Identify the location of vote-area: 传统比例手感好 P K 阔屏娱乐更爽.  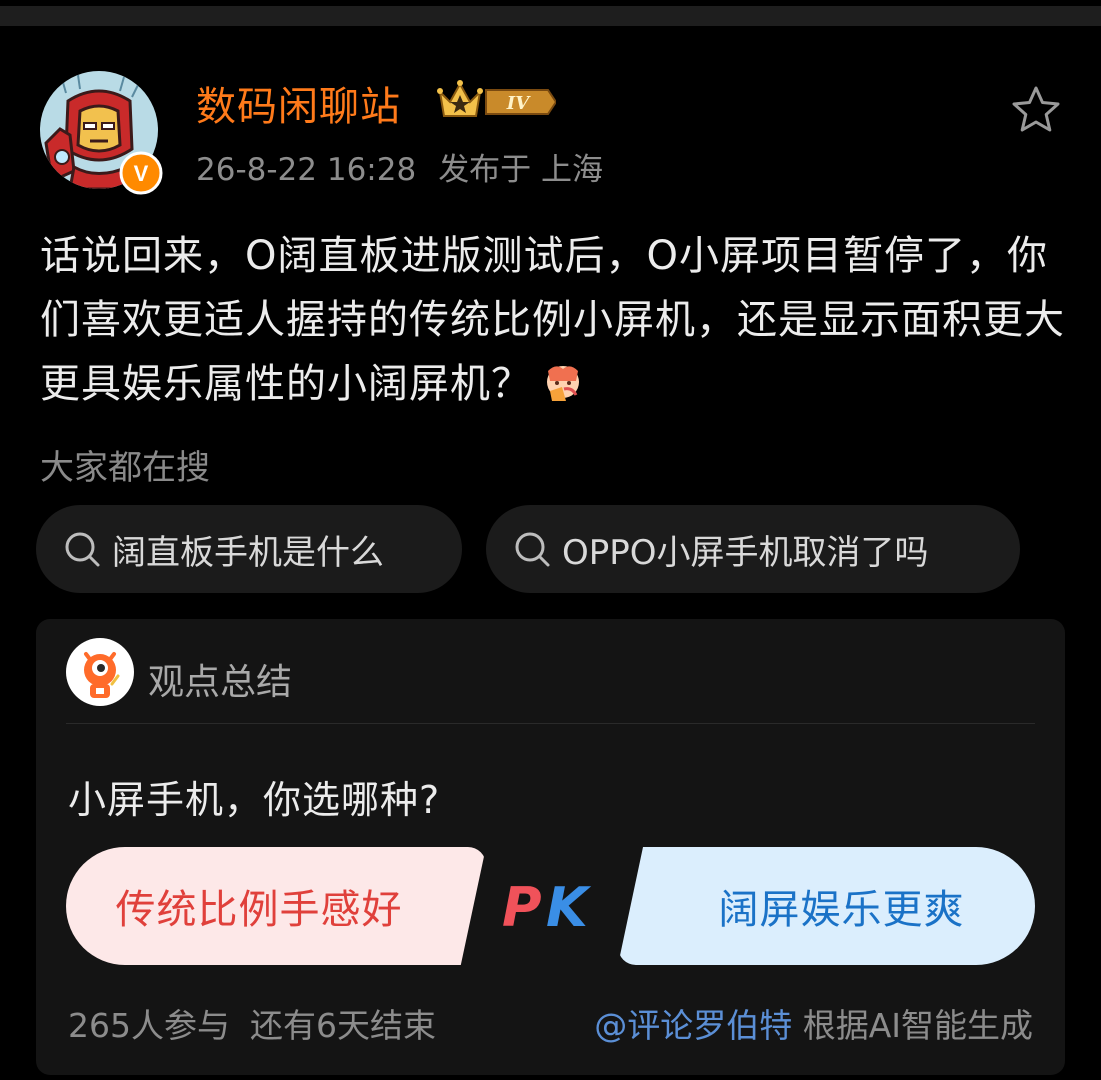
(550, 906).